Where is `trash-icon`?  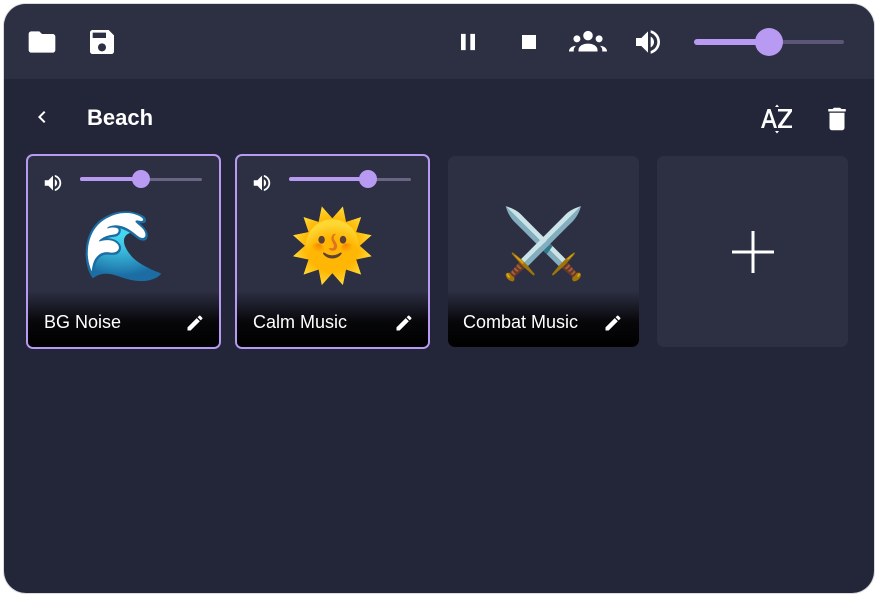
trash-icon is located at coordinates (837, 119).